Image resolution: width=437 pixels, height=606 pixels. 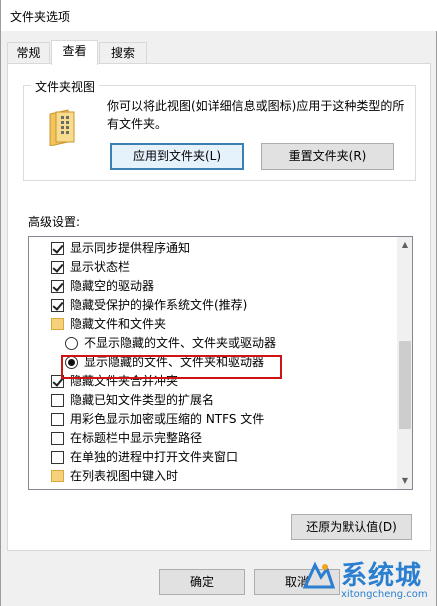 I want to click on title-bar: 文件夹选项, so click(x=219, y=15).